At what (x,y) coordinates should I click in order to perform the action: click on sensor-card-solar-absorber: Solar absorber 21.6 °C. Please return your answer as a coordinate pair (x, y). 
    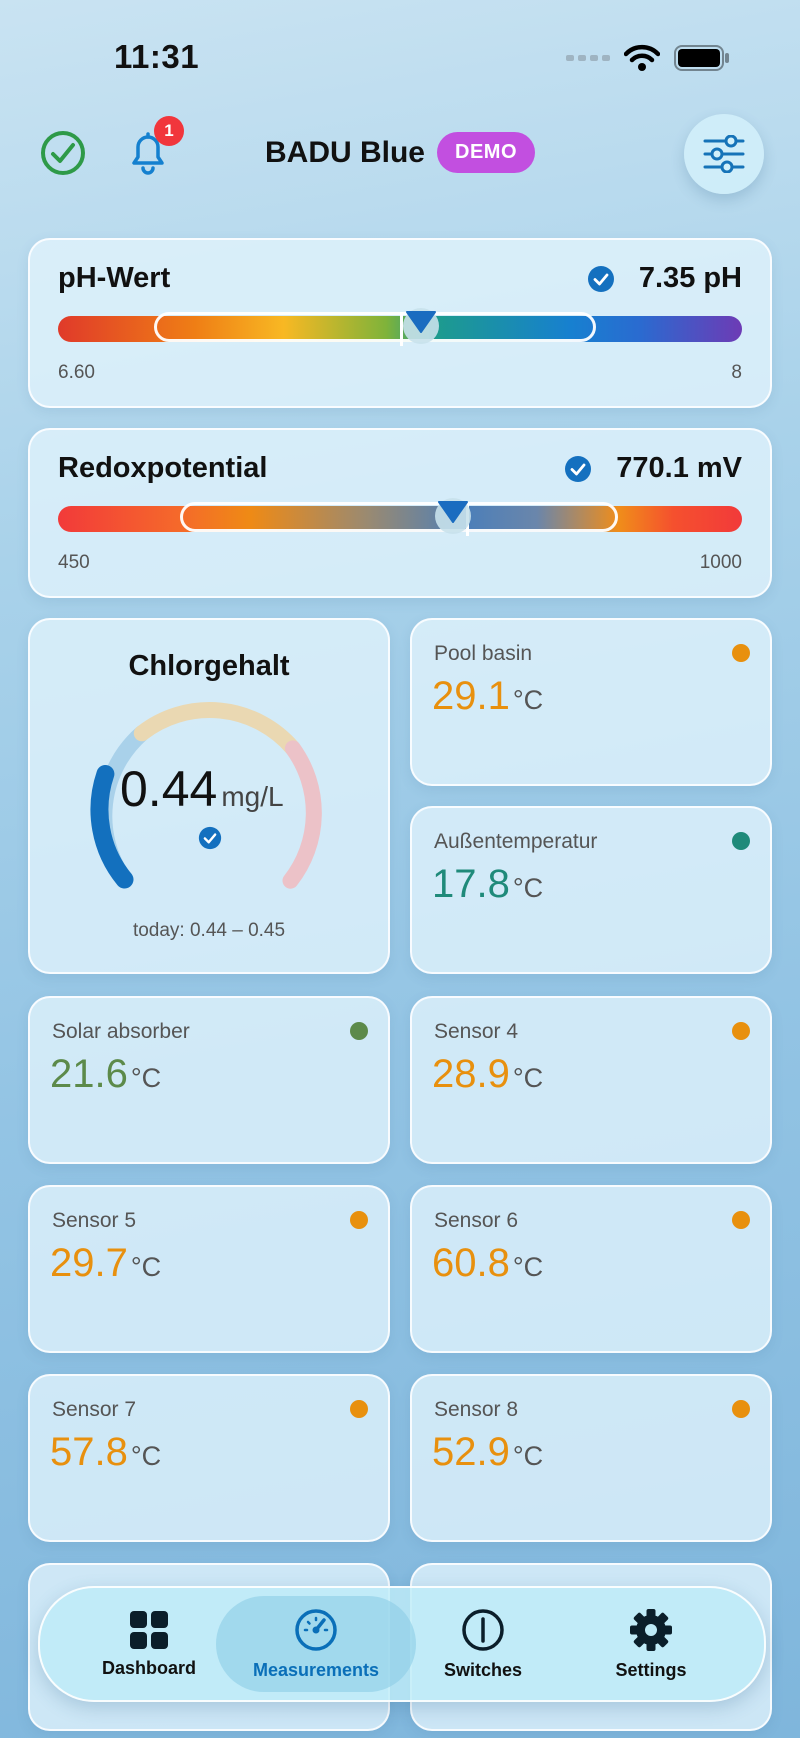
    Looking at the image, I should click on (209, 1080).